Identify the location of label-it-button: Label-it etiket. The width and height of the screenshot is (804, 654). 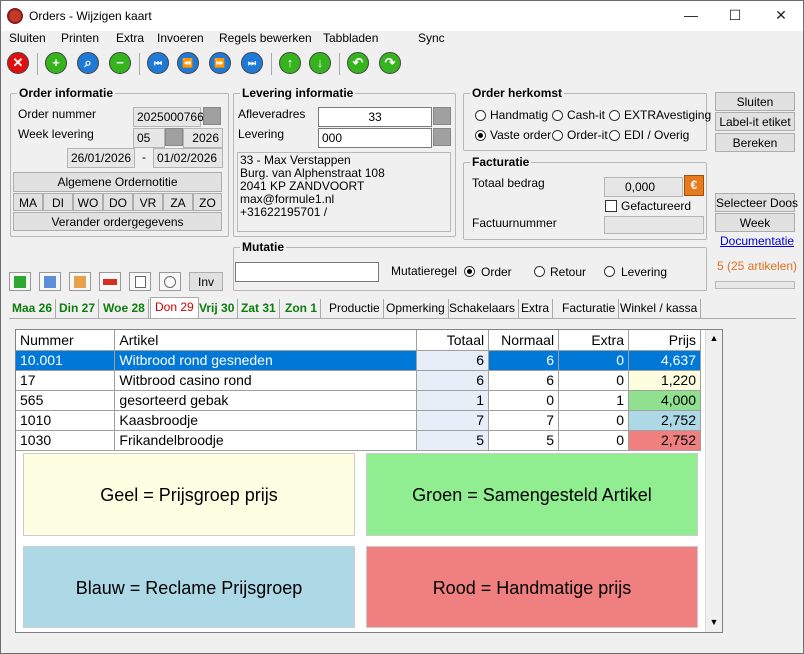
(755, 121).